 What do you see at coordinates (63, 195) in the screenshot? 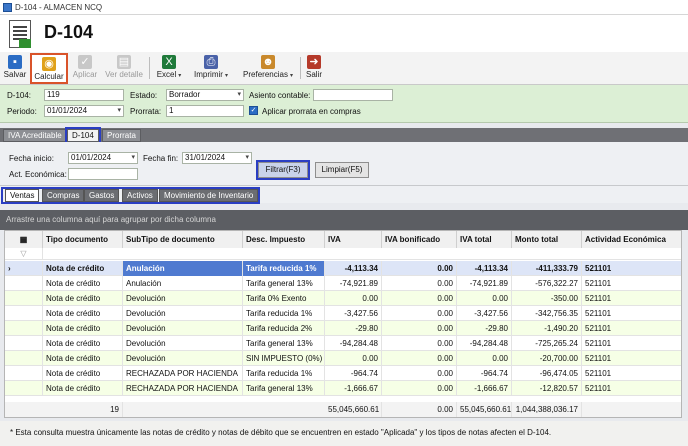
I see `tab-compras: Compras` at bounding box center [63, 195].